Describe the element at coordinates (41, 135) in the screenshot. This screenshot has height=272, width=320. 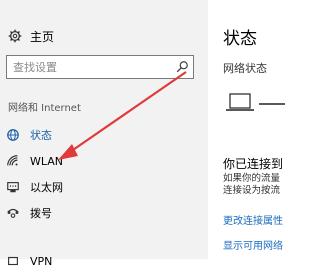
I see `sidebar-item-label: 状态` at that location.